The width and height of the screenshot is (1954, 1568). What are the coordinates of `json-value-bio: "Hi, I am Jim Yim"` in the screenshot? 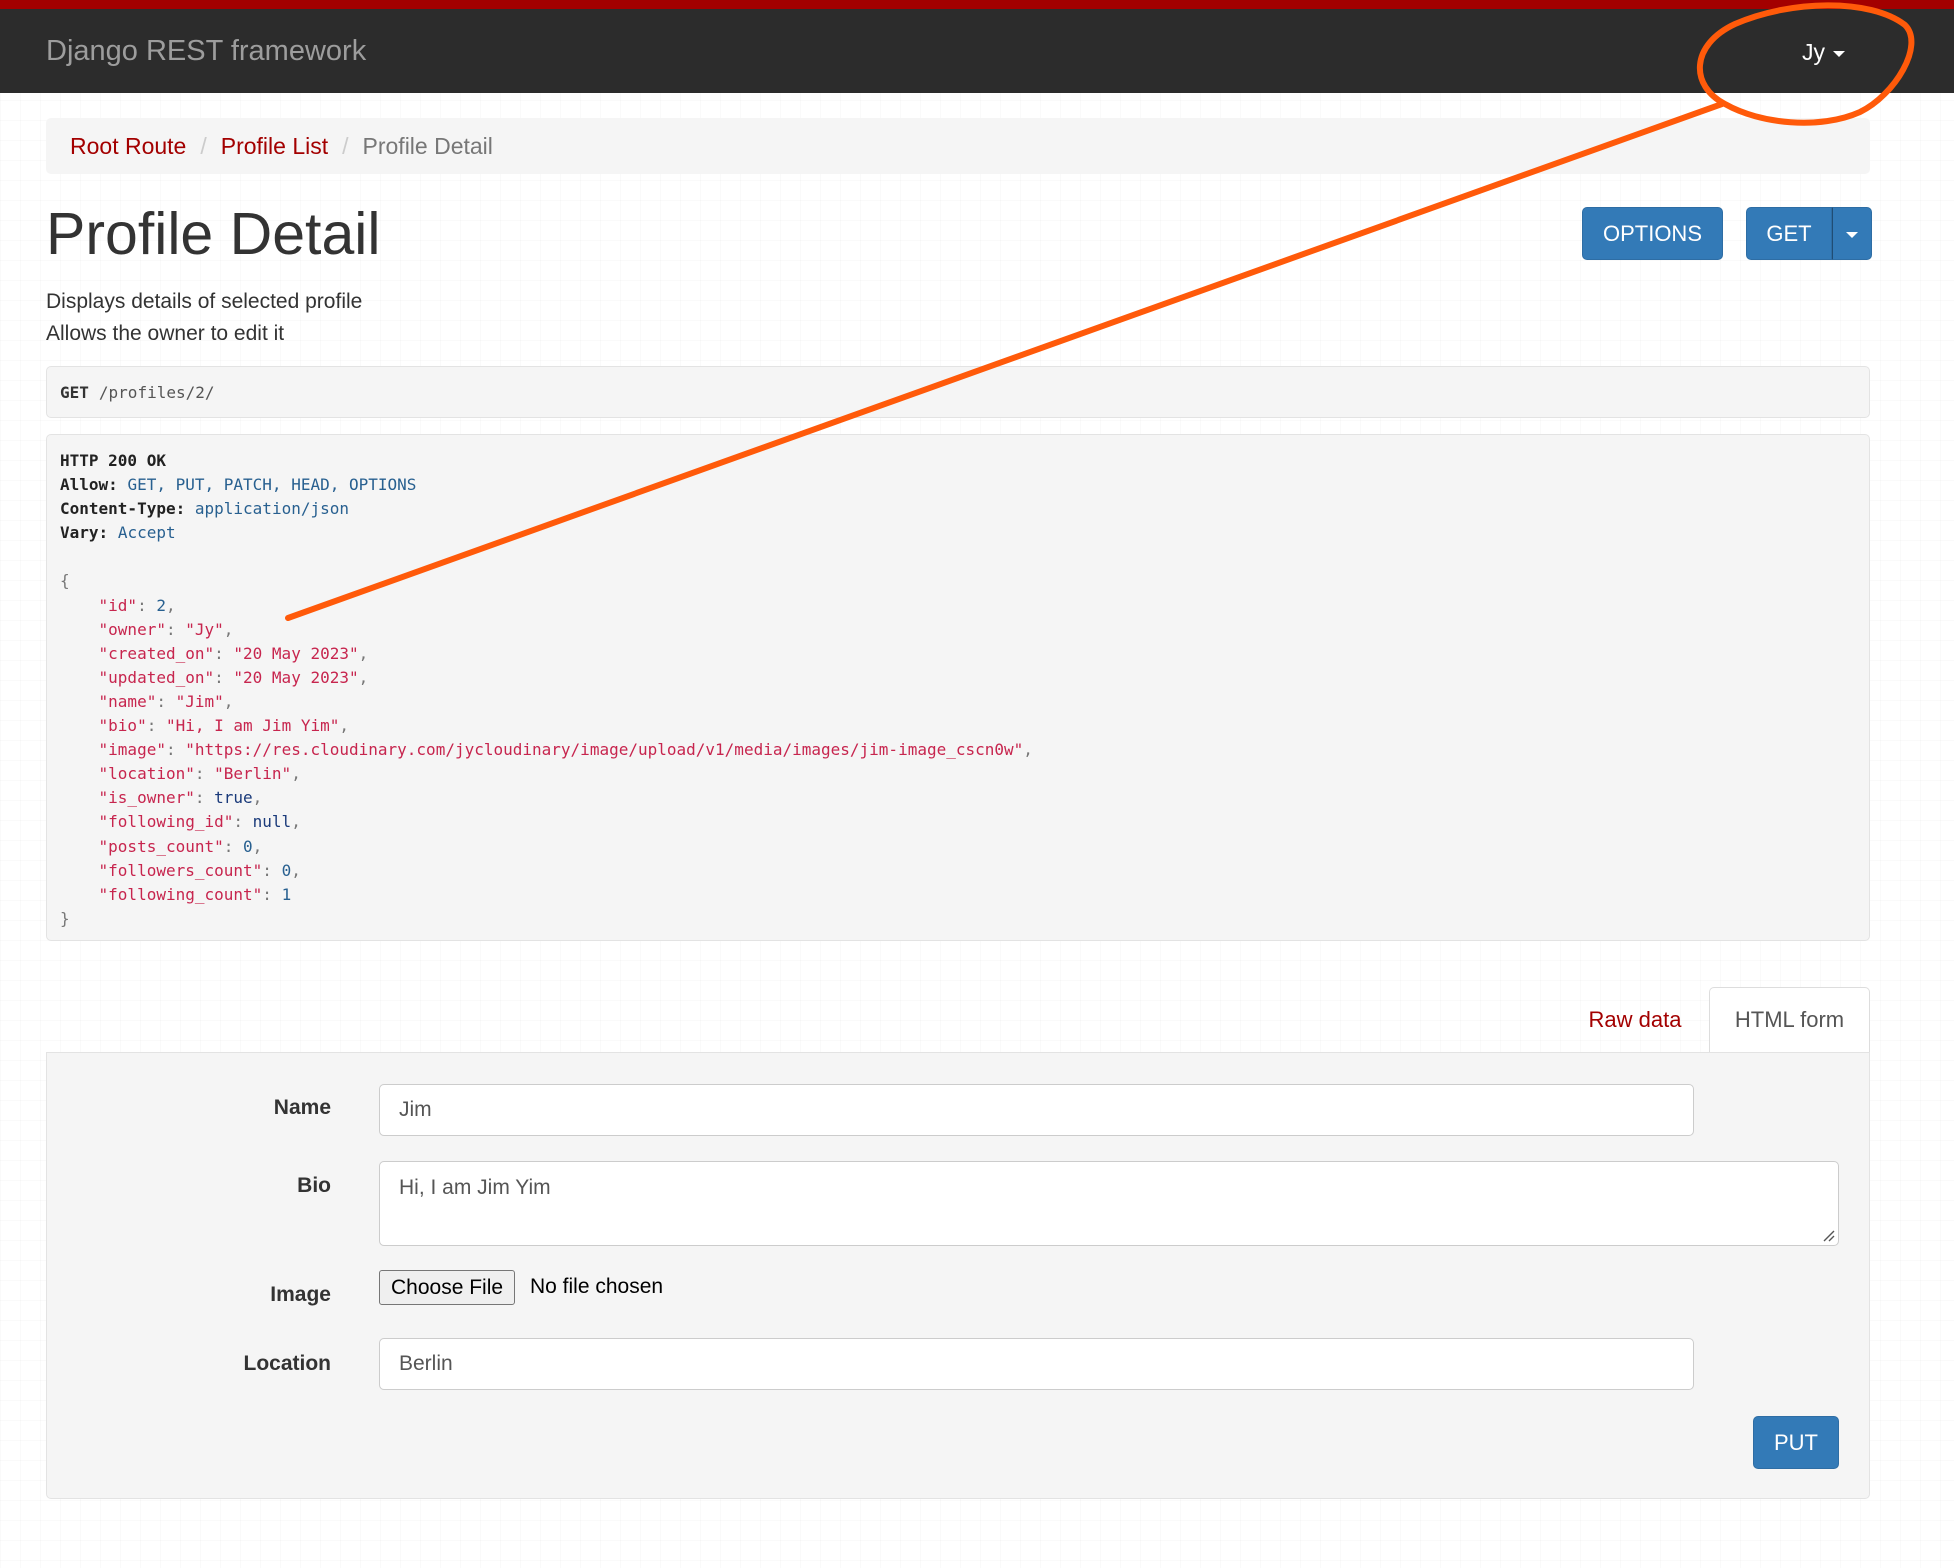 It's located at (252, 726).